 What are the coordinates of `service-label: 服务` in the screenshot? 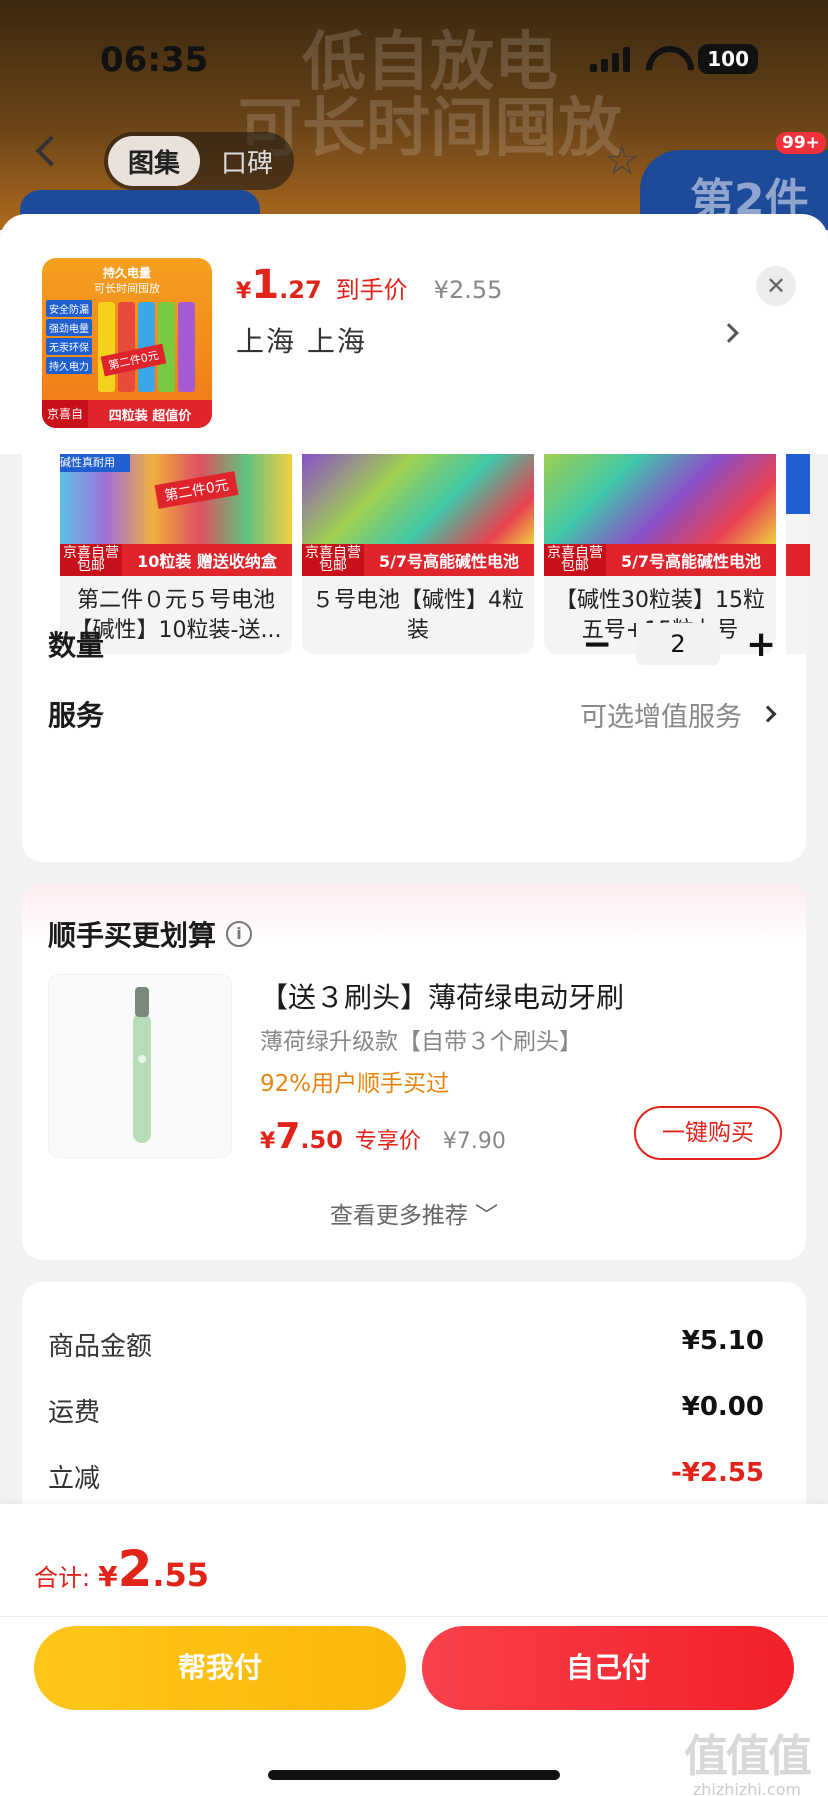 It's located at (76, 715).